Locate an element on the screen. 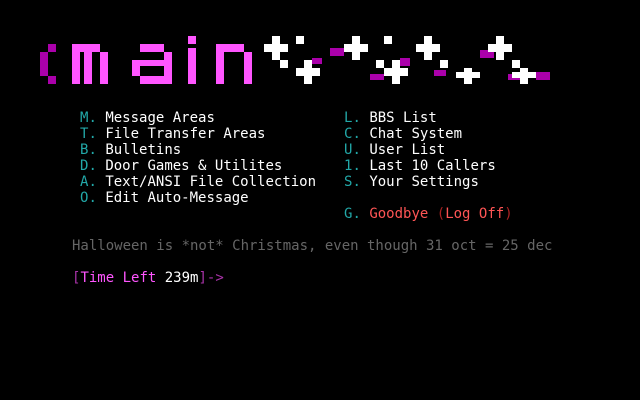 This screenshot has width=640, height=400. menu-item-goodbye: G. Goodbye (Log Off) is located at coordinates (428, 214).